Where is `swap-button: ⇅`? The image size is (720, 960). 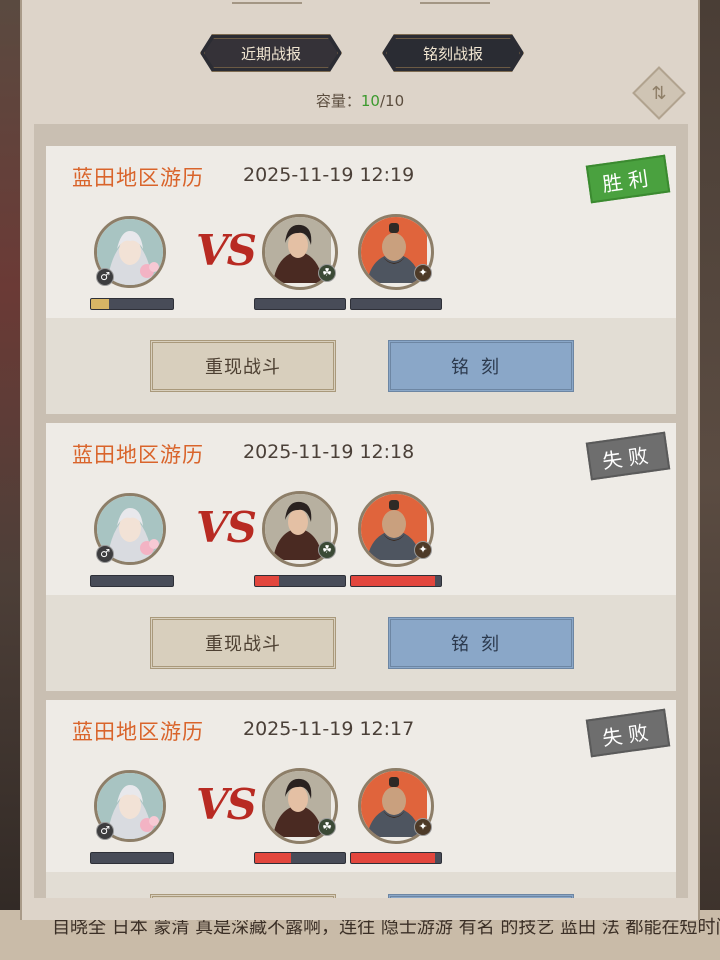 swap-button: ⇅ is located at coordinates (659, 93).